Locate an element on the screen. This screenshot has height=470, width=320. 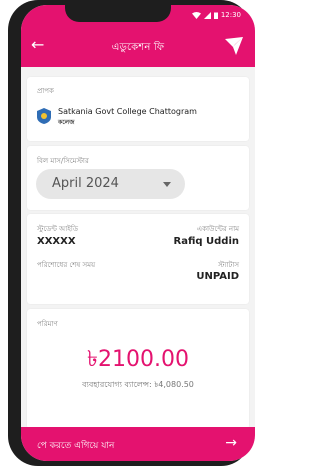
bill-month-card: বিল মাস/সিমেস্টার April 2024 is located at coordinates (138, 178).